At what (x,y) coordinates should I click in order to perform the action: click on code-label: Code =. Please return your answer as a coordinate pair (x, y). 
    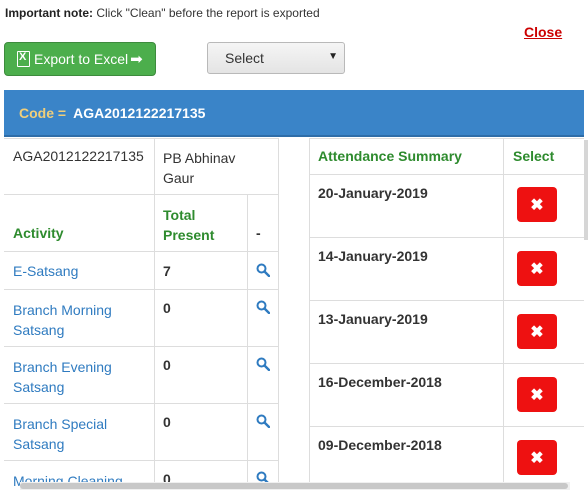
    Looking at the image, I should click on (43, 112).